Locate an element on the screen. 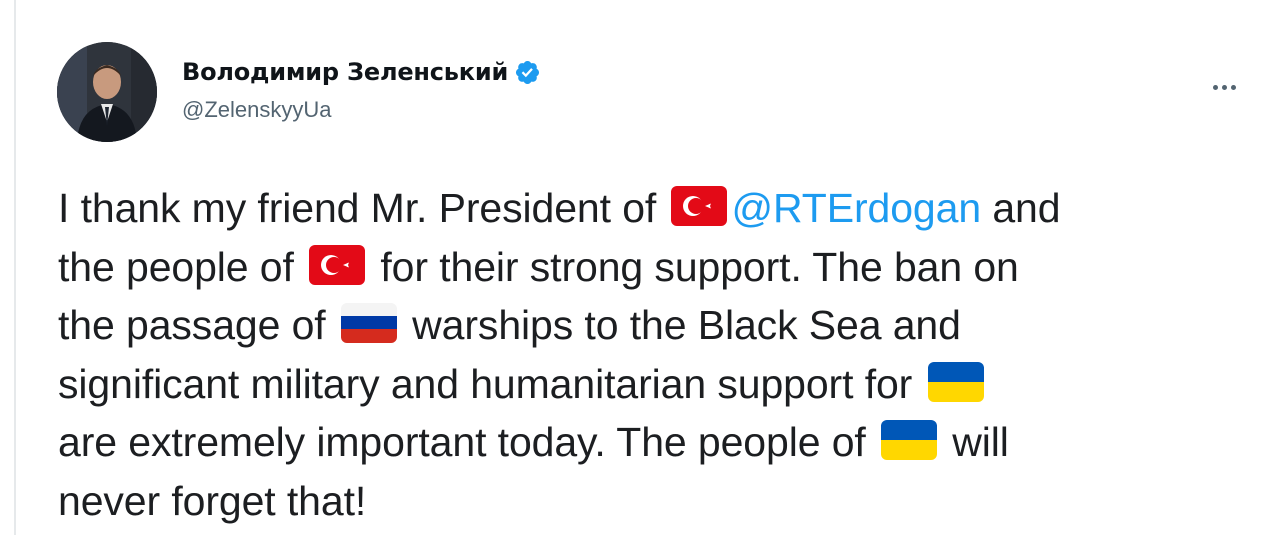  more-options-button is located at coordinates (1224, 87).